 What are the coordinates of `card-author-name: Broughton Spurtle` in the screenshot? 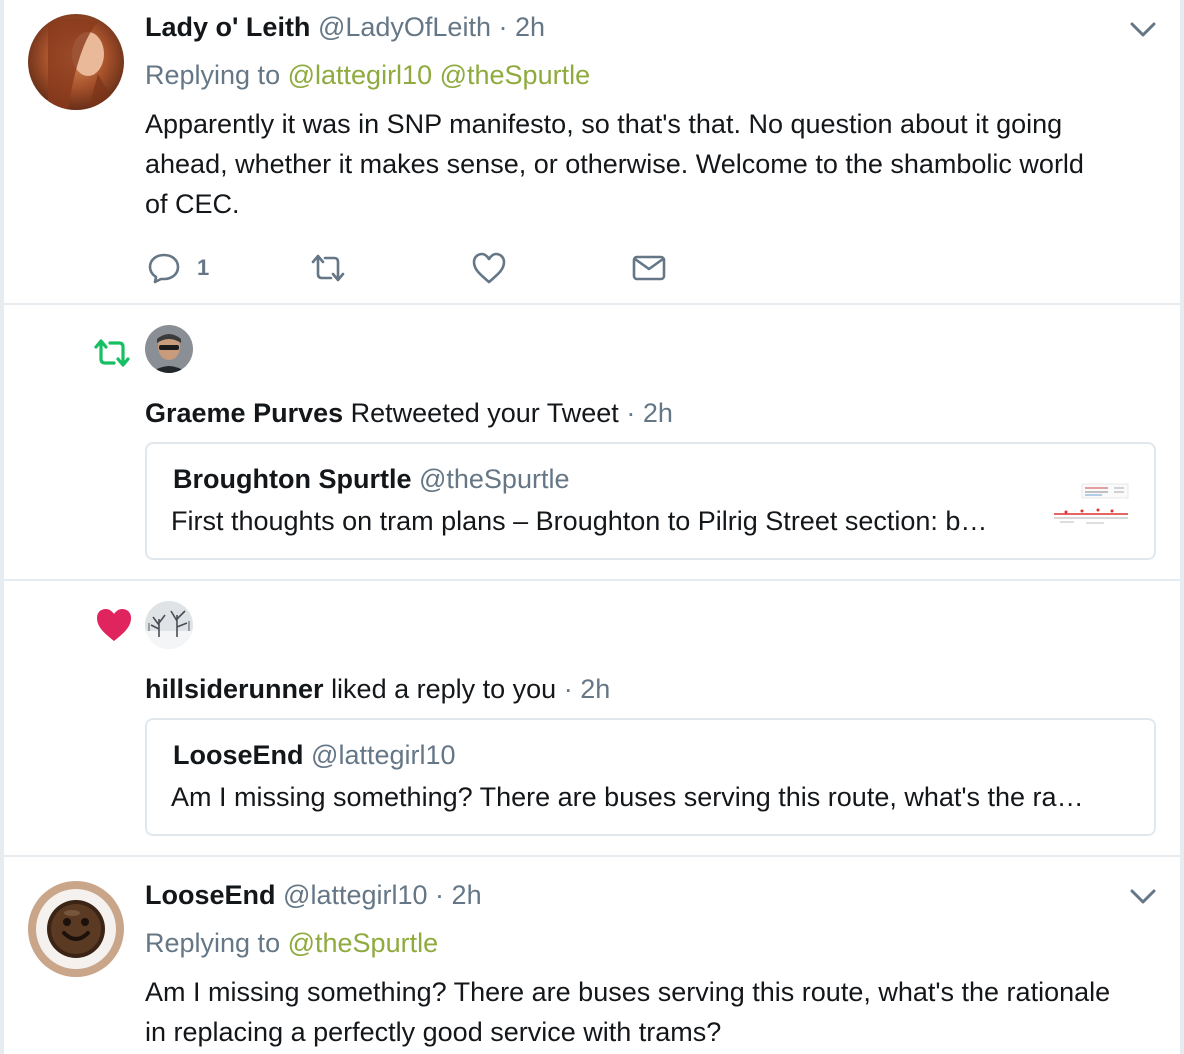 It's located at (292, 479).